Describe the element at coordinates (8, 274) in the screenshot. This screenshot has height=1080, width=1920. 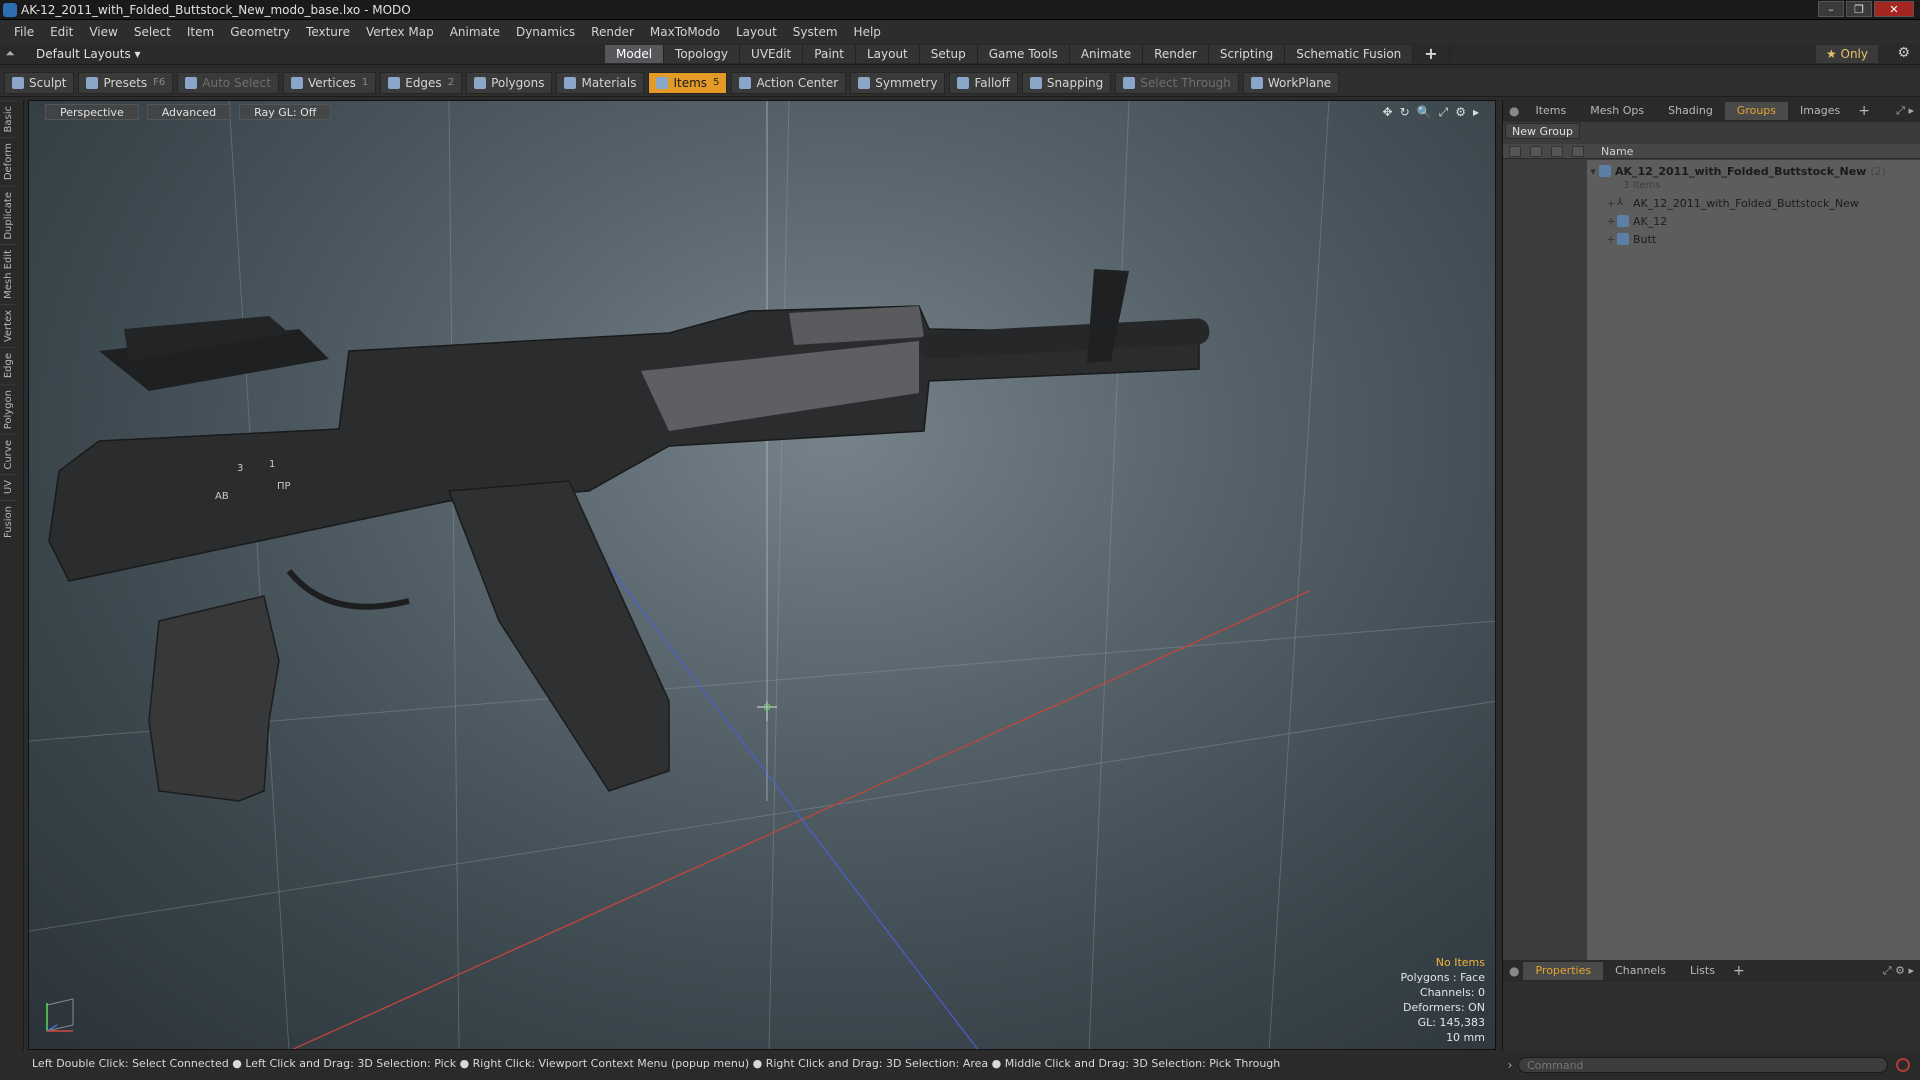
I see `tab-mesh-edit: Mesh Edit` at that location.